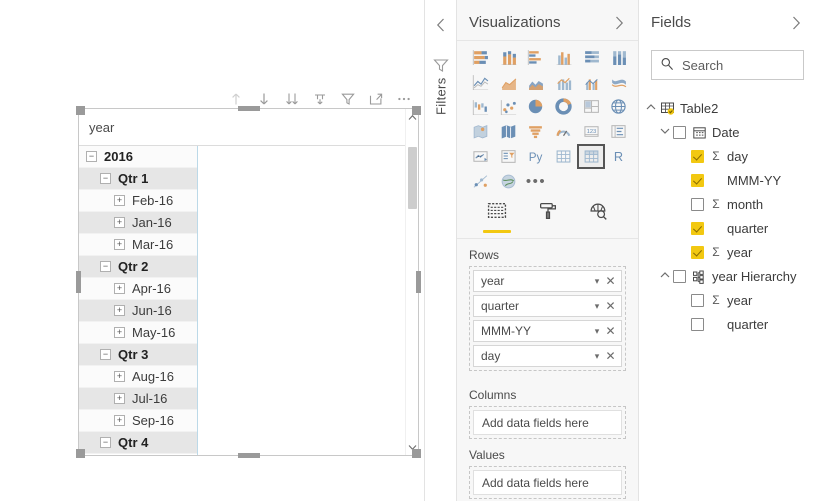 The height and width of the screenshot is (501, 815). I want to click on resize-handle-right, so click(418, 282).